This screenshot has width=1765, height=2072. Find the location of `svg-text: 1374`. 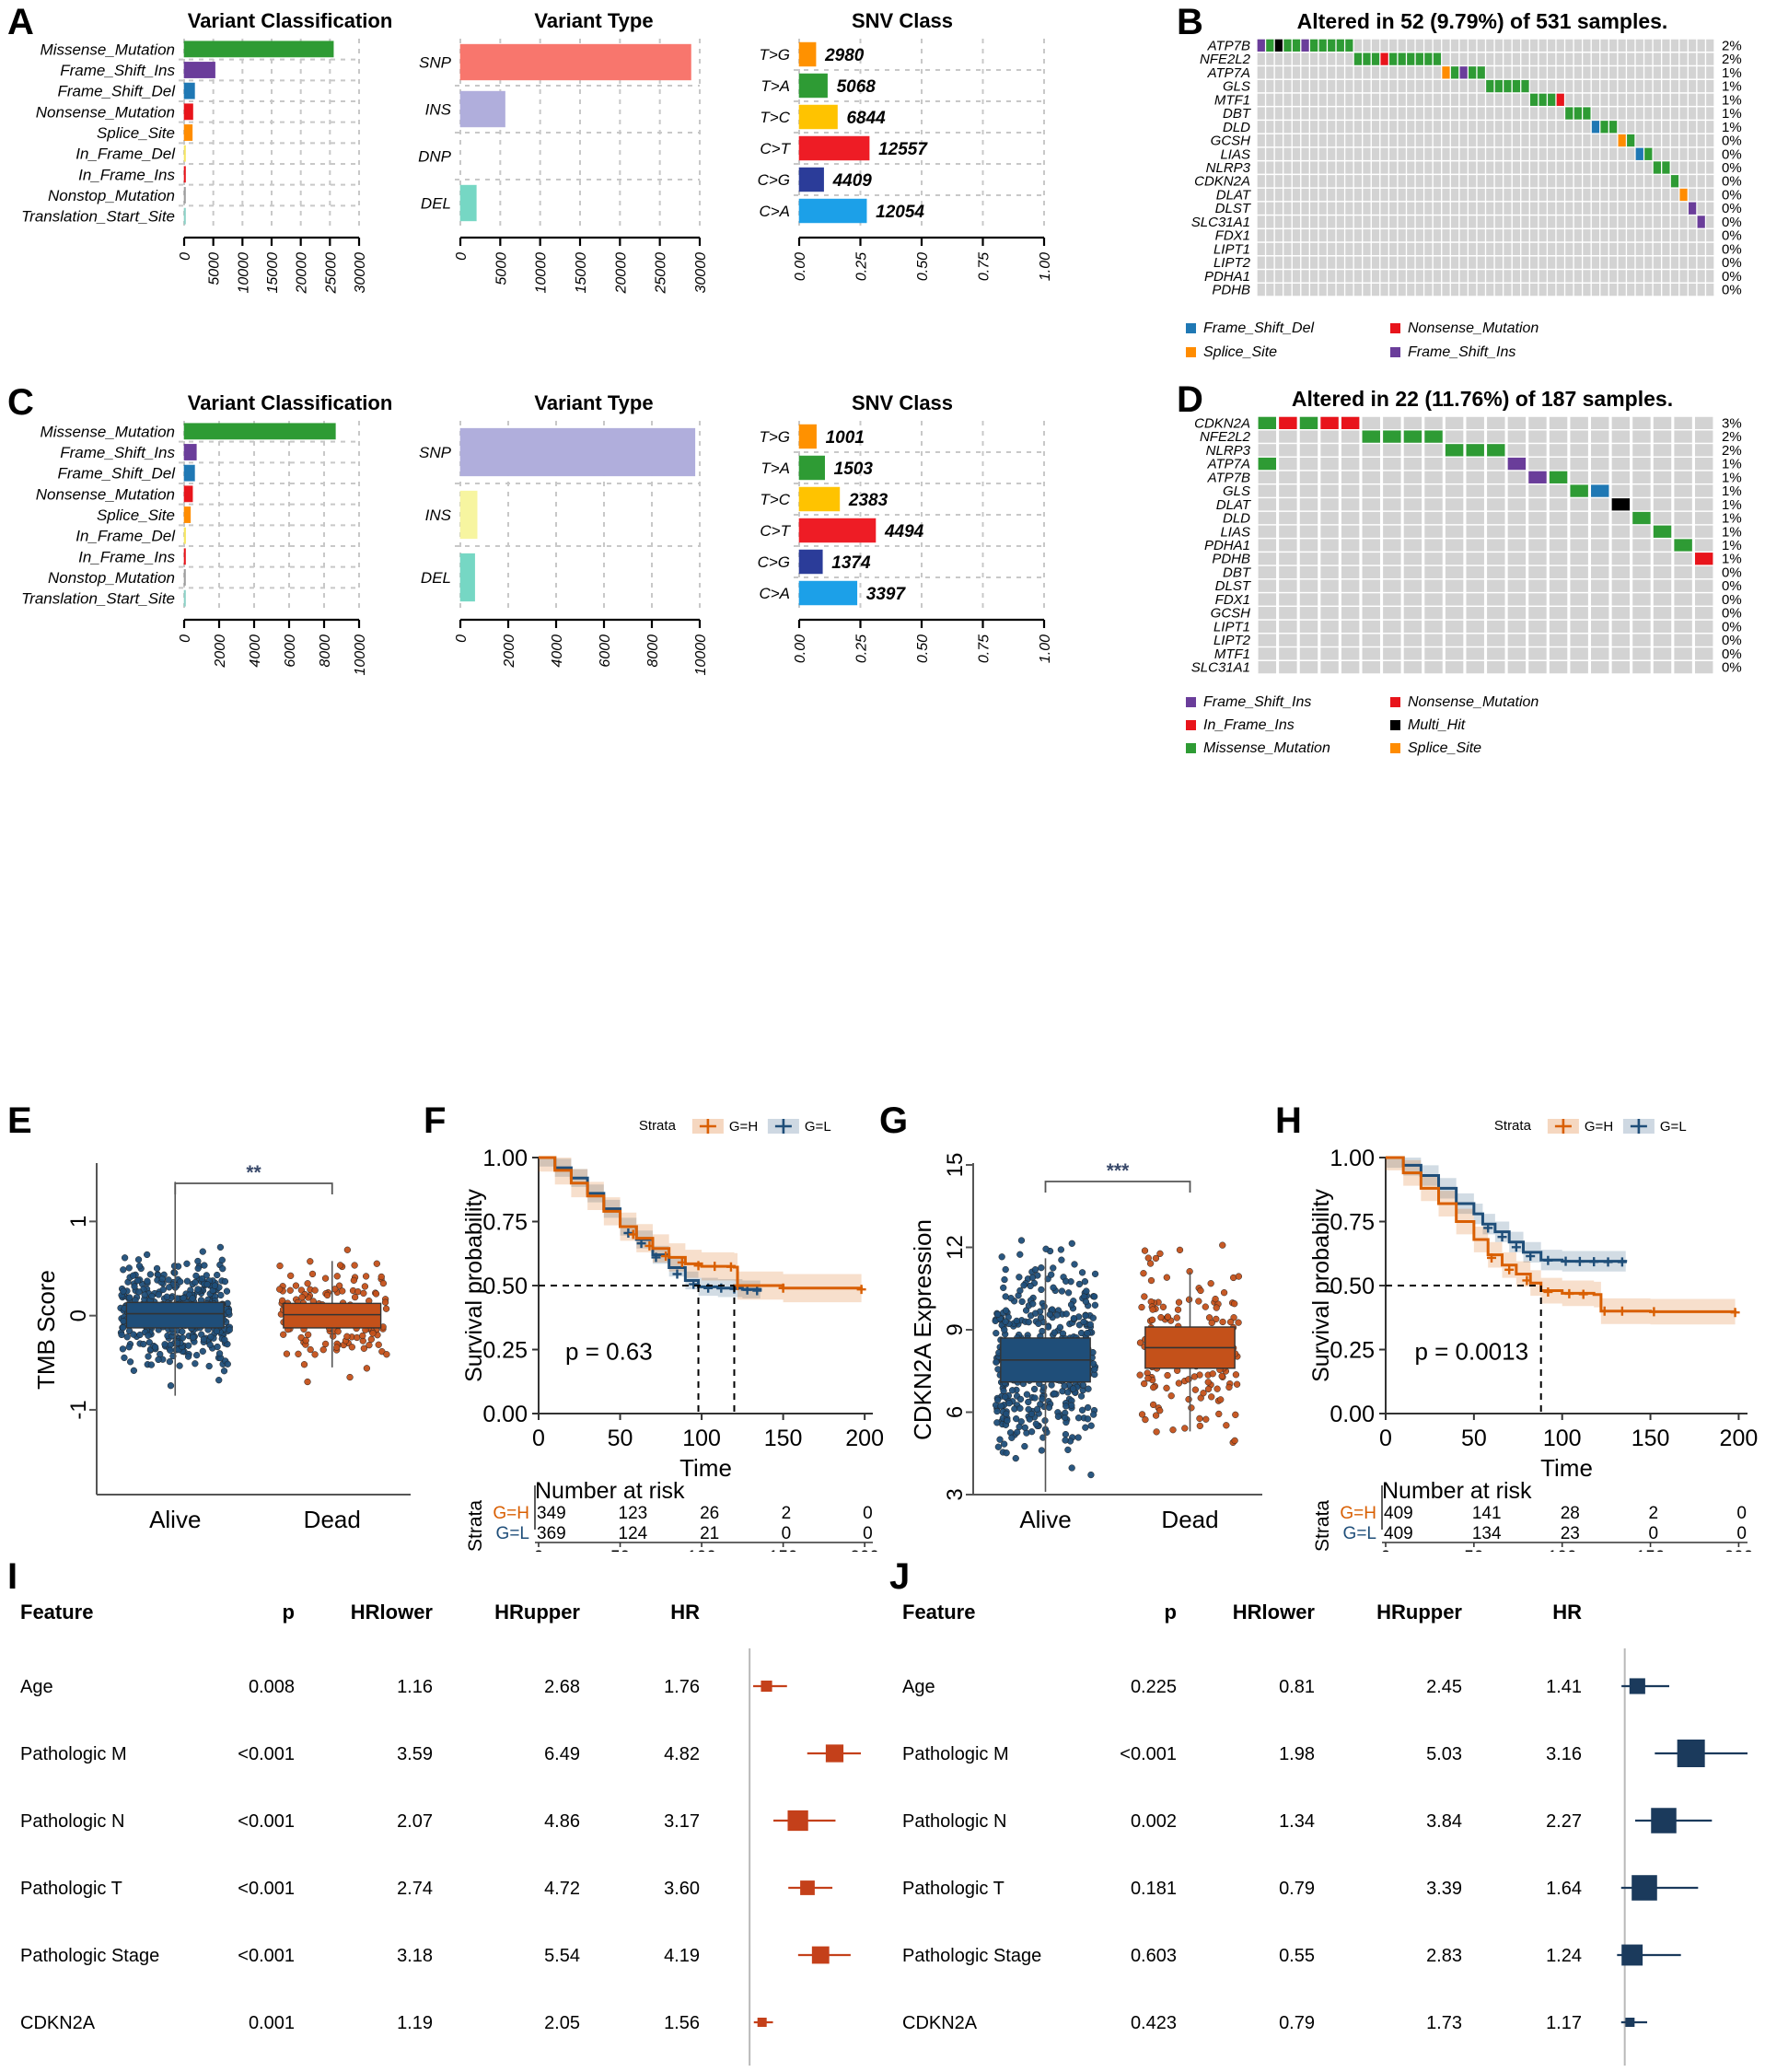

svg-text: 1374 is located at coordinates (851, 563).